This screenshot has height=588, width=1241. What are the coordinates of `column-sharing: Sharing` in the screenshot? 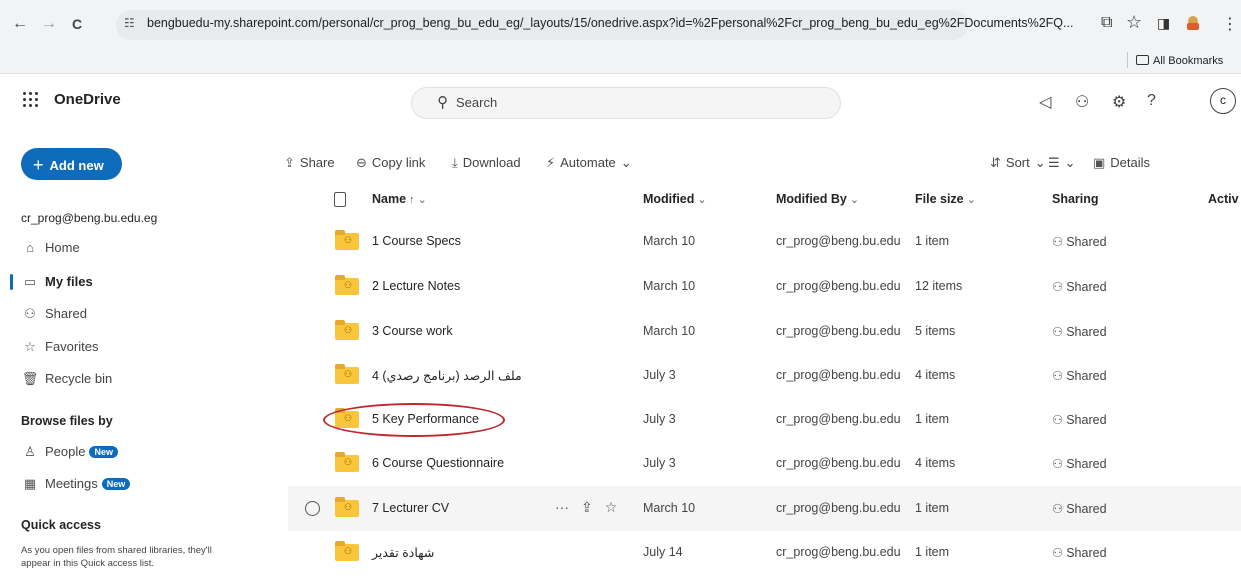 It's located at (1075, 199).